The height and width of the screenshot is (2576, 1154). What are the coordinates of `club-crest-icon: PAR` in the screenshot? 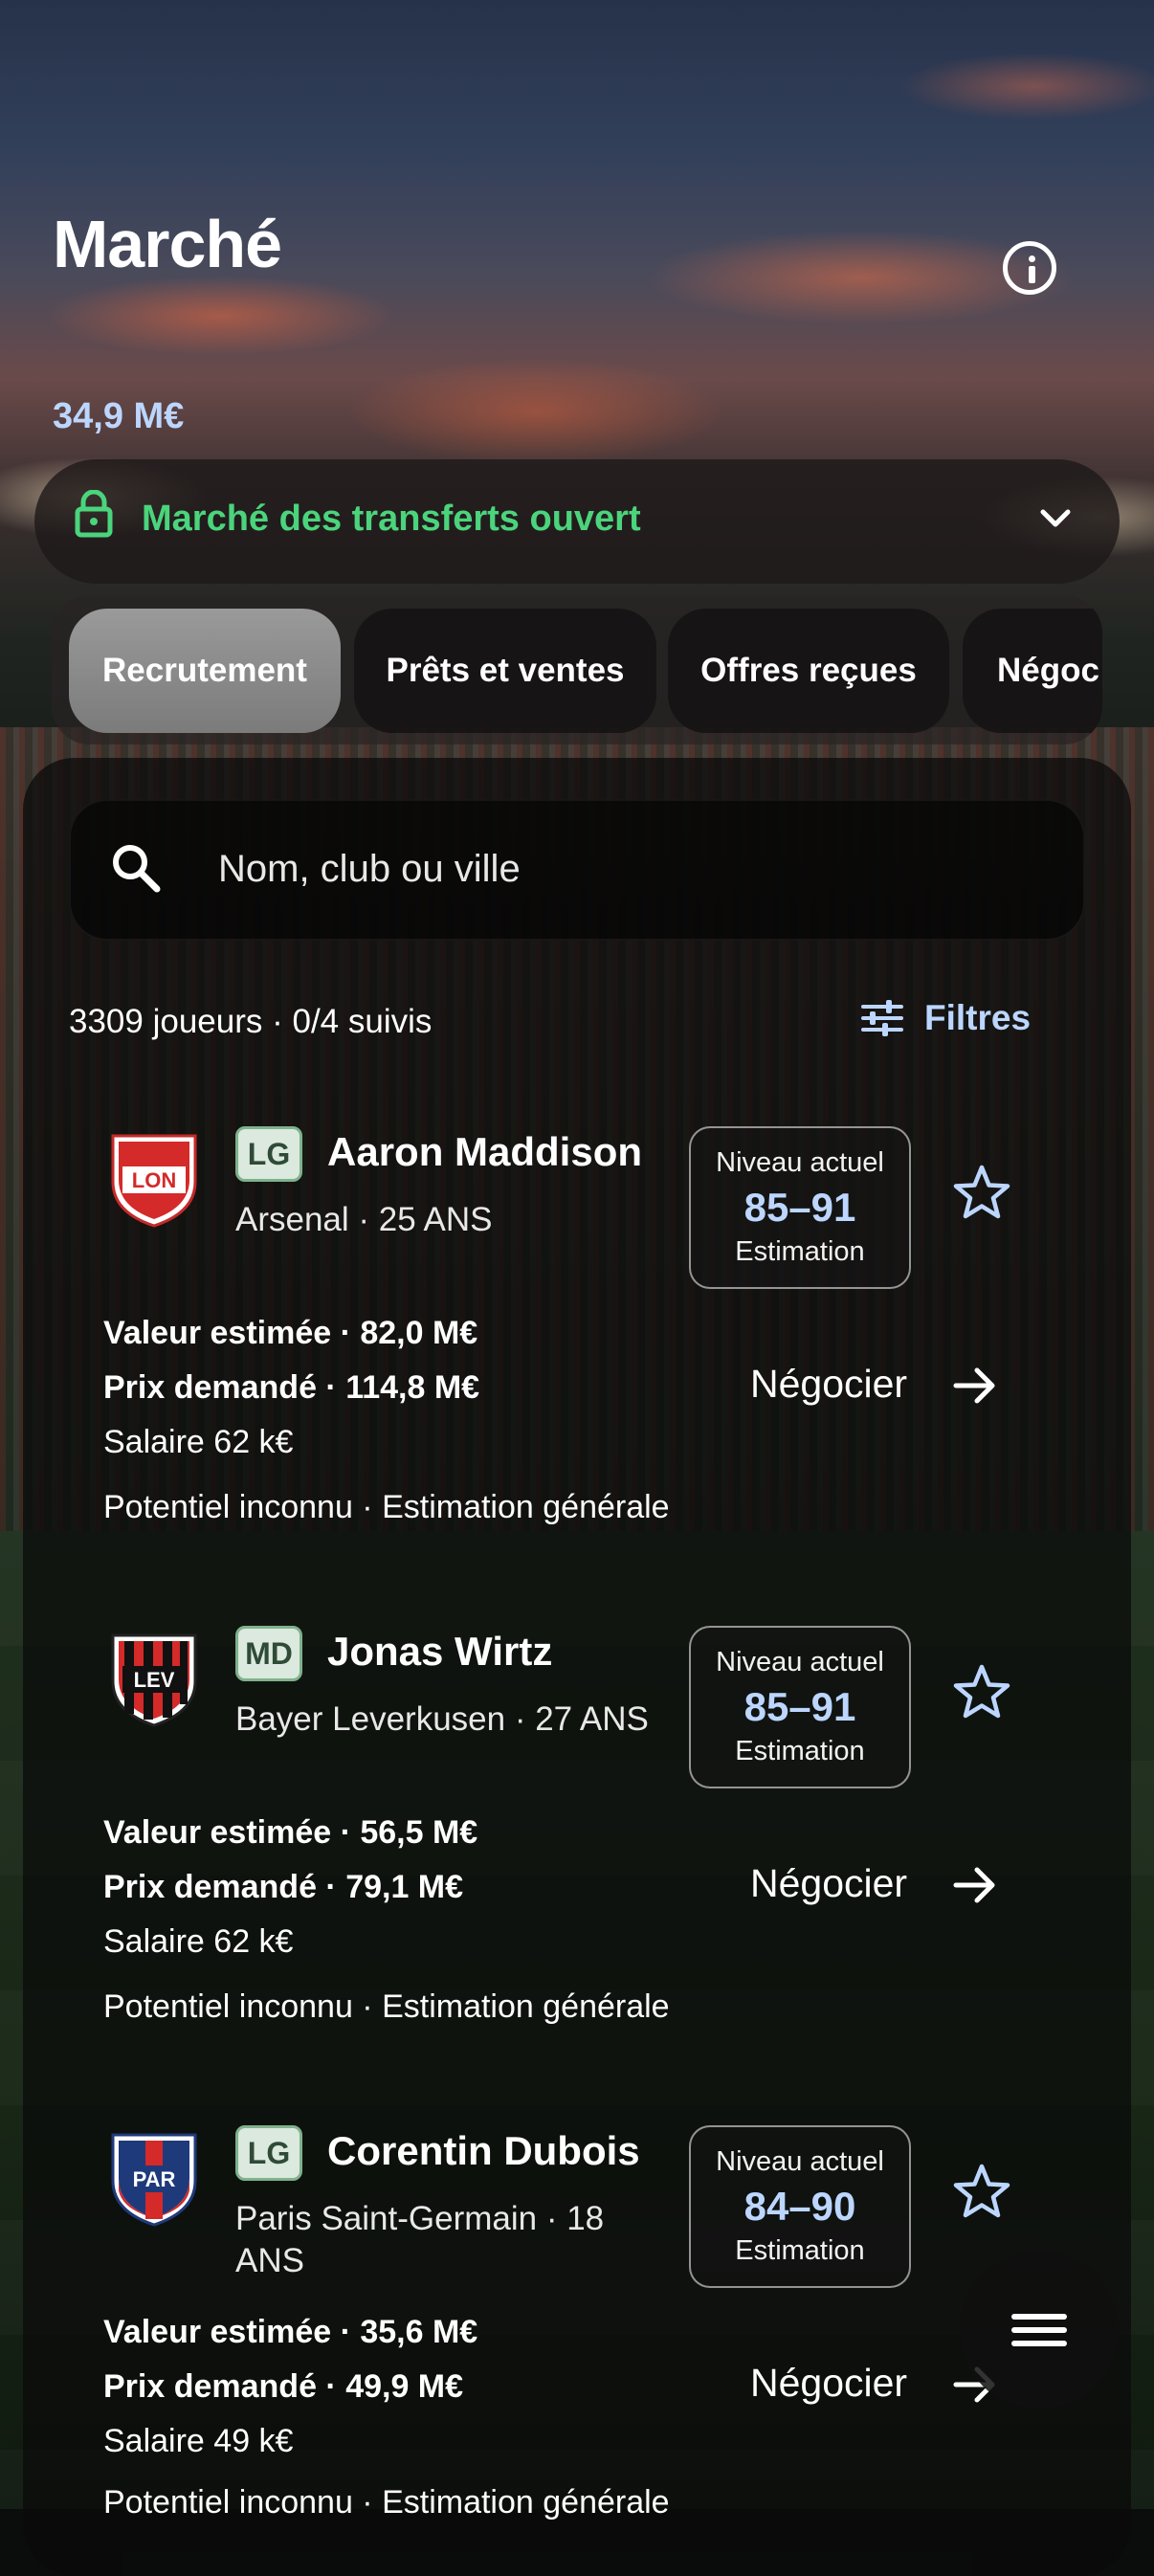 It's located at (154, 2180).